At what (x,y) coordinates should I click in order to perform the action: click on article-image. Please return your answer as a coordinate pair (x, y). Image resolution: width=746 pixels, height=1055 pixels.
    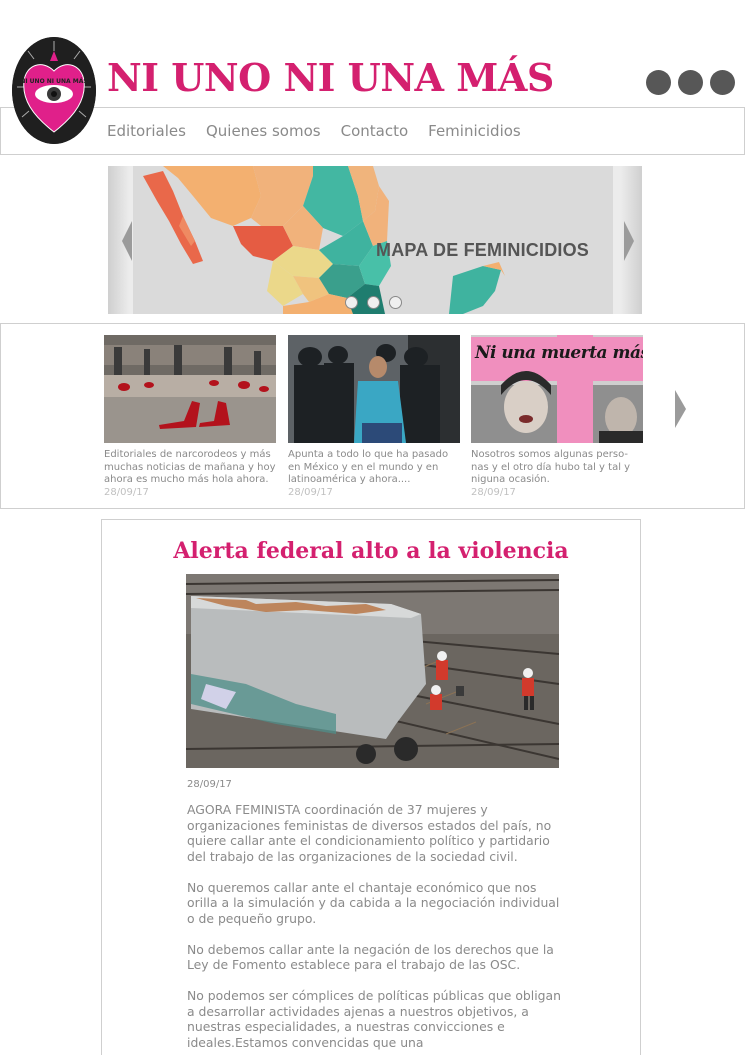
    Looking at the image, I should click on (372, 671).